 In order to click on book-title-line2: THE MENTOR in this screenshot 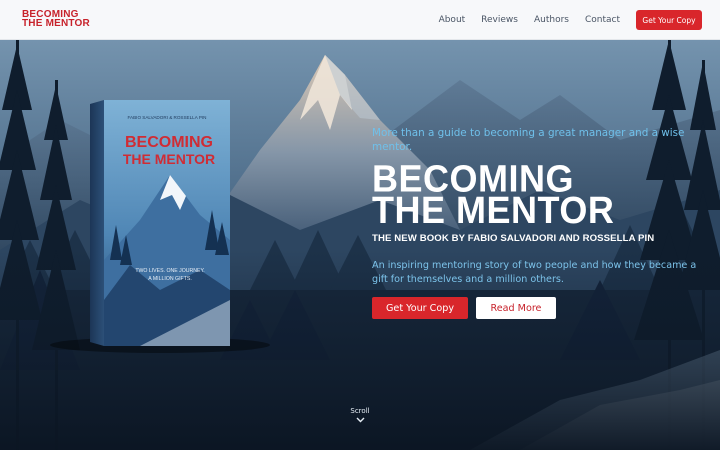, I will do `click(169, 159)`.